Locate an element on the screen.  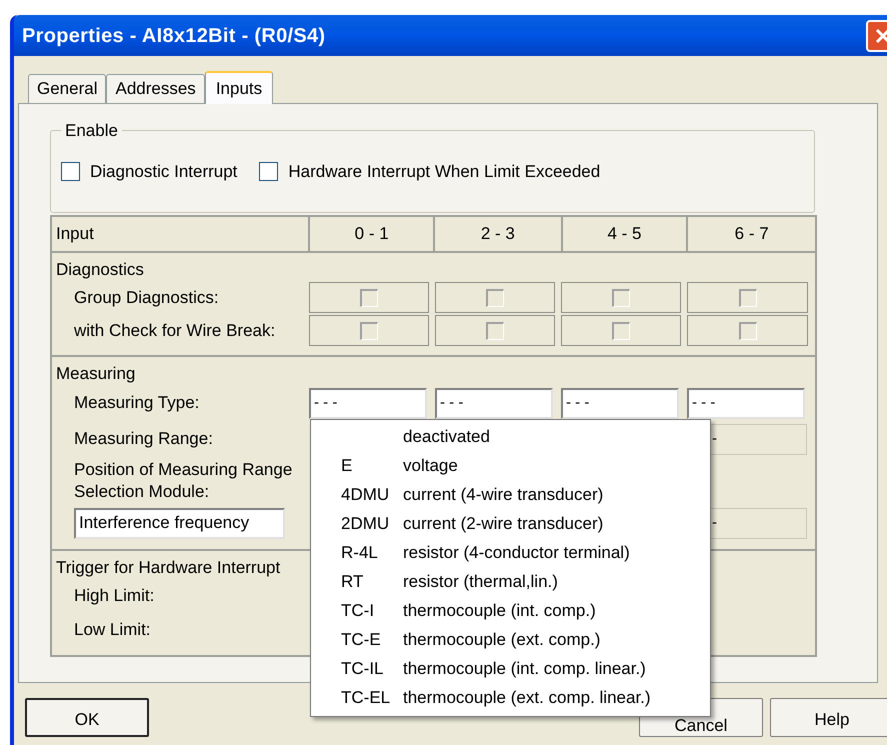
dropdown-option: 4DMU current (4-wire transducer) is located at coordinates (510, 494).